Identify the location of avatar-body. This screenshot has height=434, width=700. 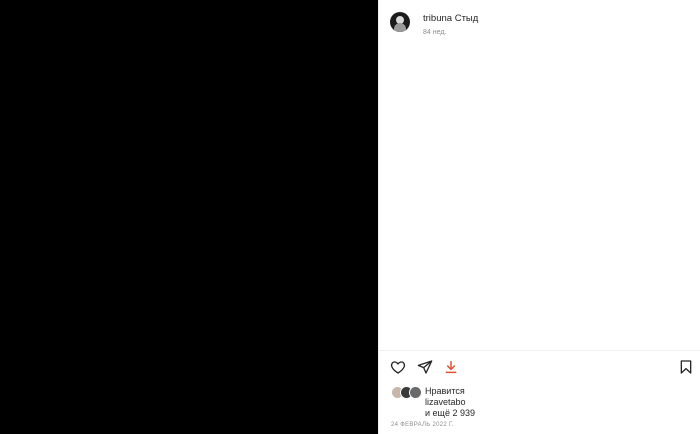
(400, 27).